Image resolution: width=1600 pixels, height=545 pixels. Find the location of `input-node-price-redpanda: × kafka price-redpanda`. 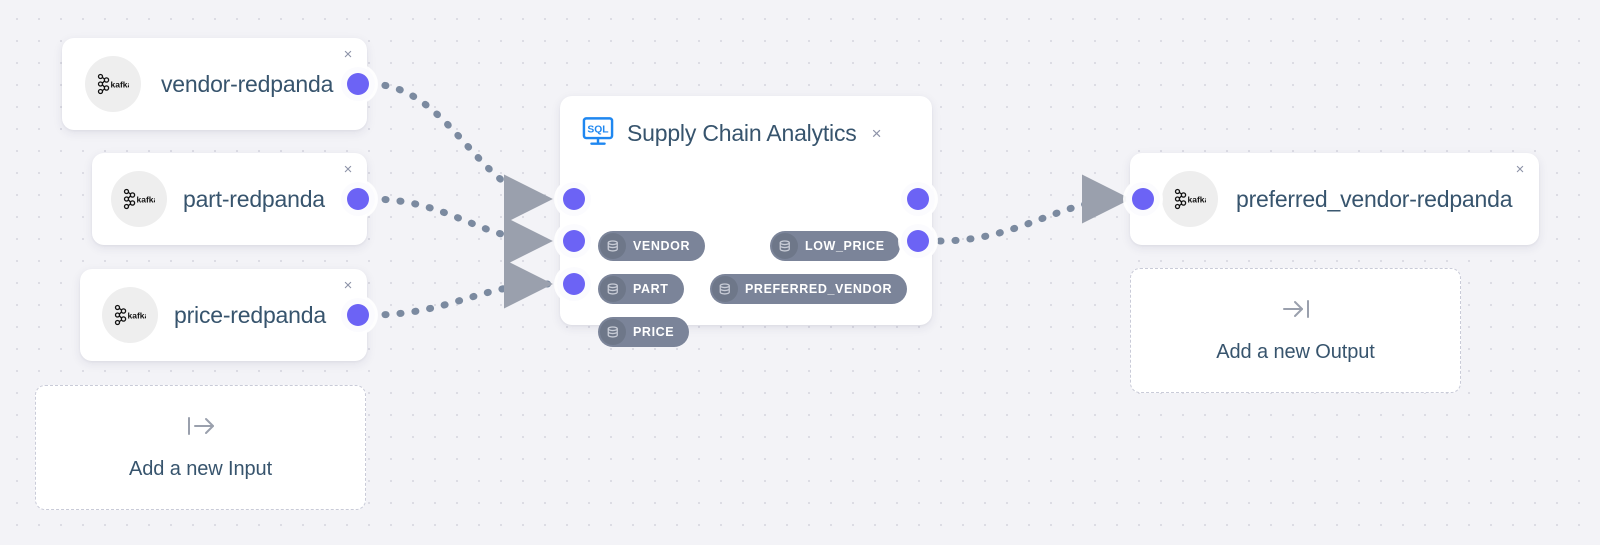

input-node-price-redpanda: × kafka price-redpanda is located at coordinates (227, 315).